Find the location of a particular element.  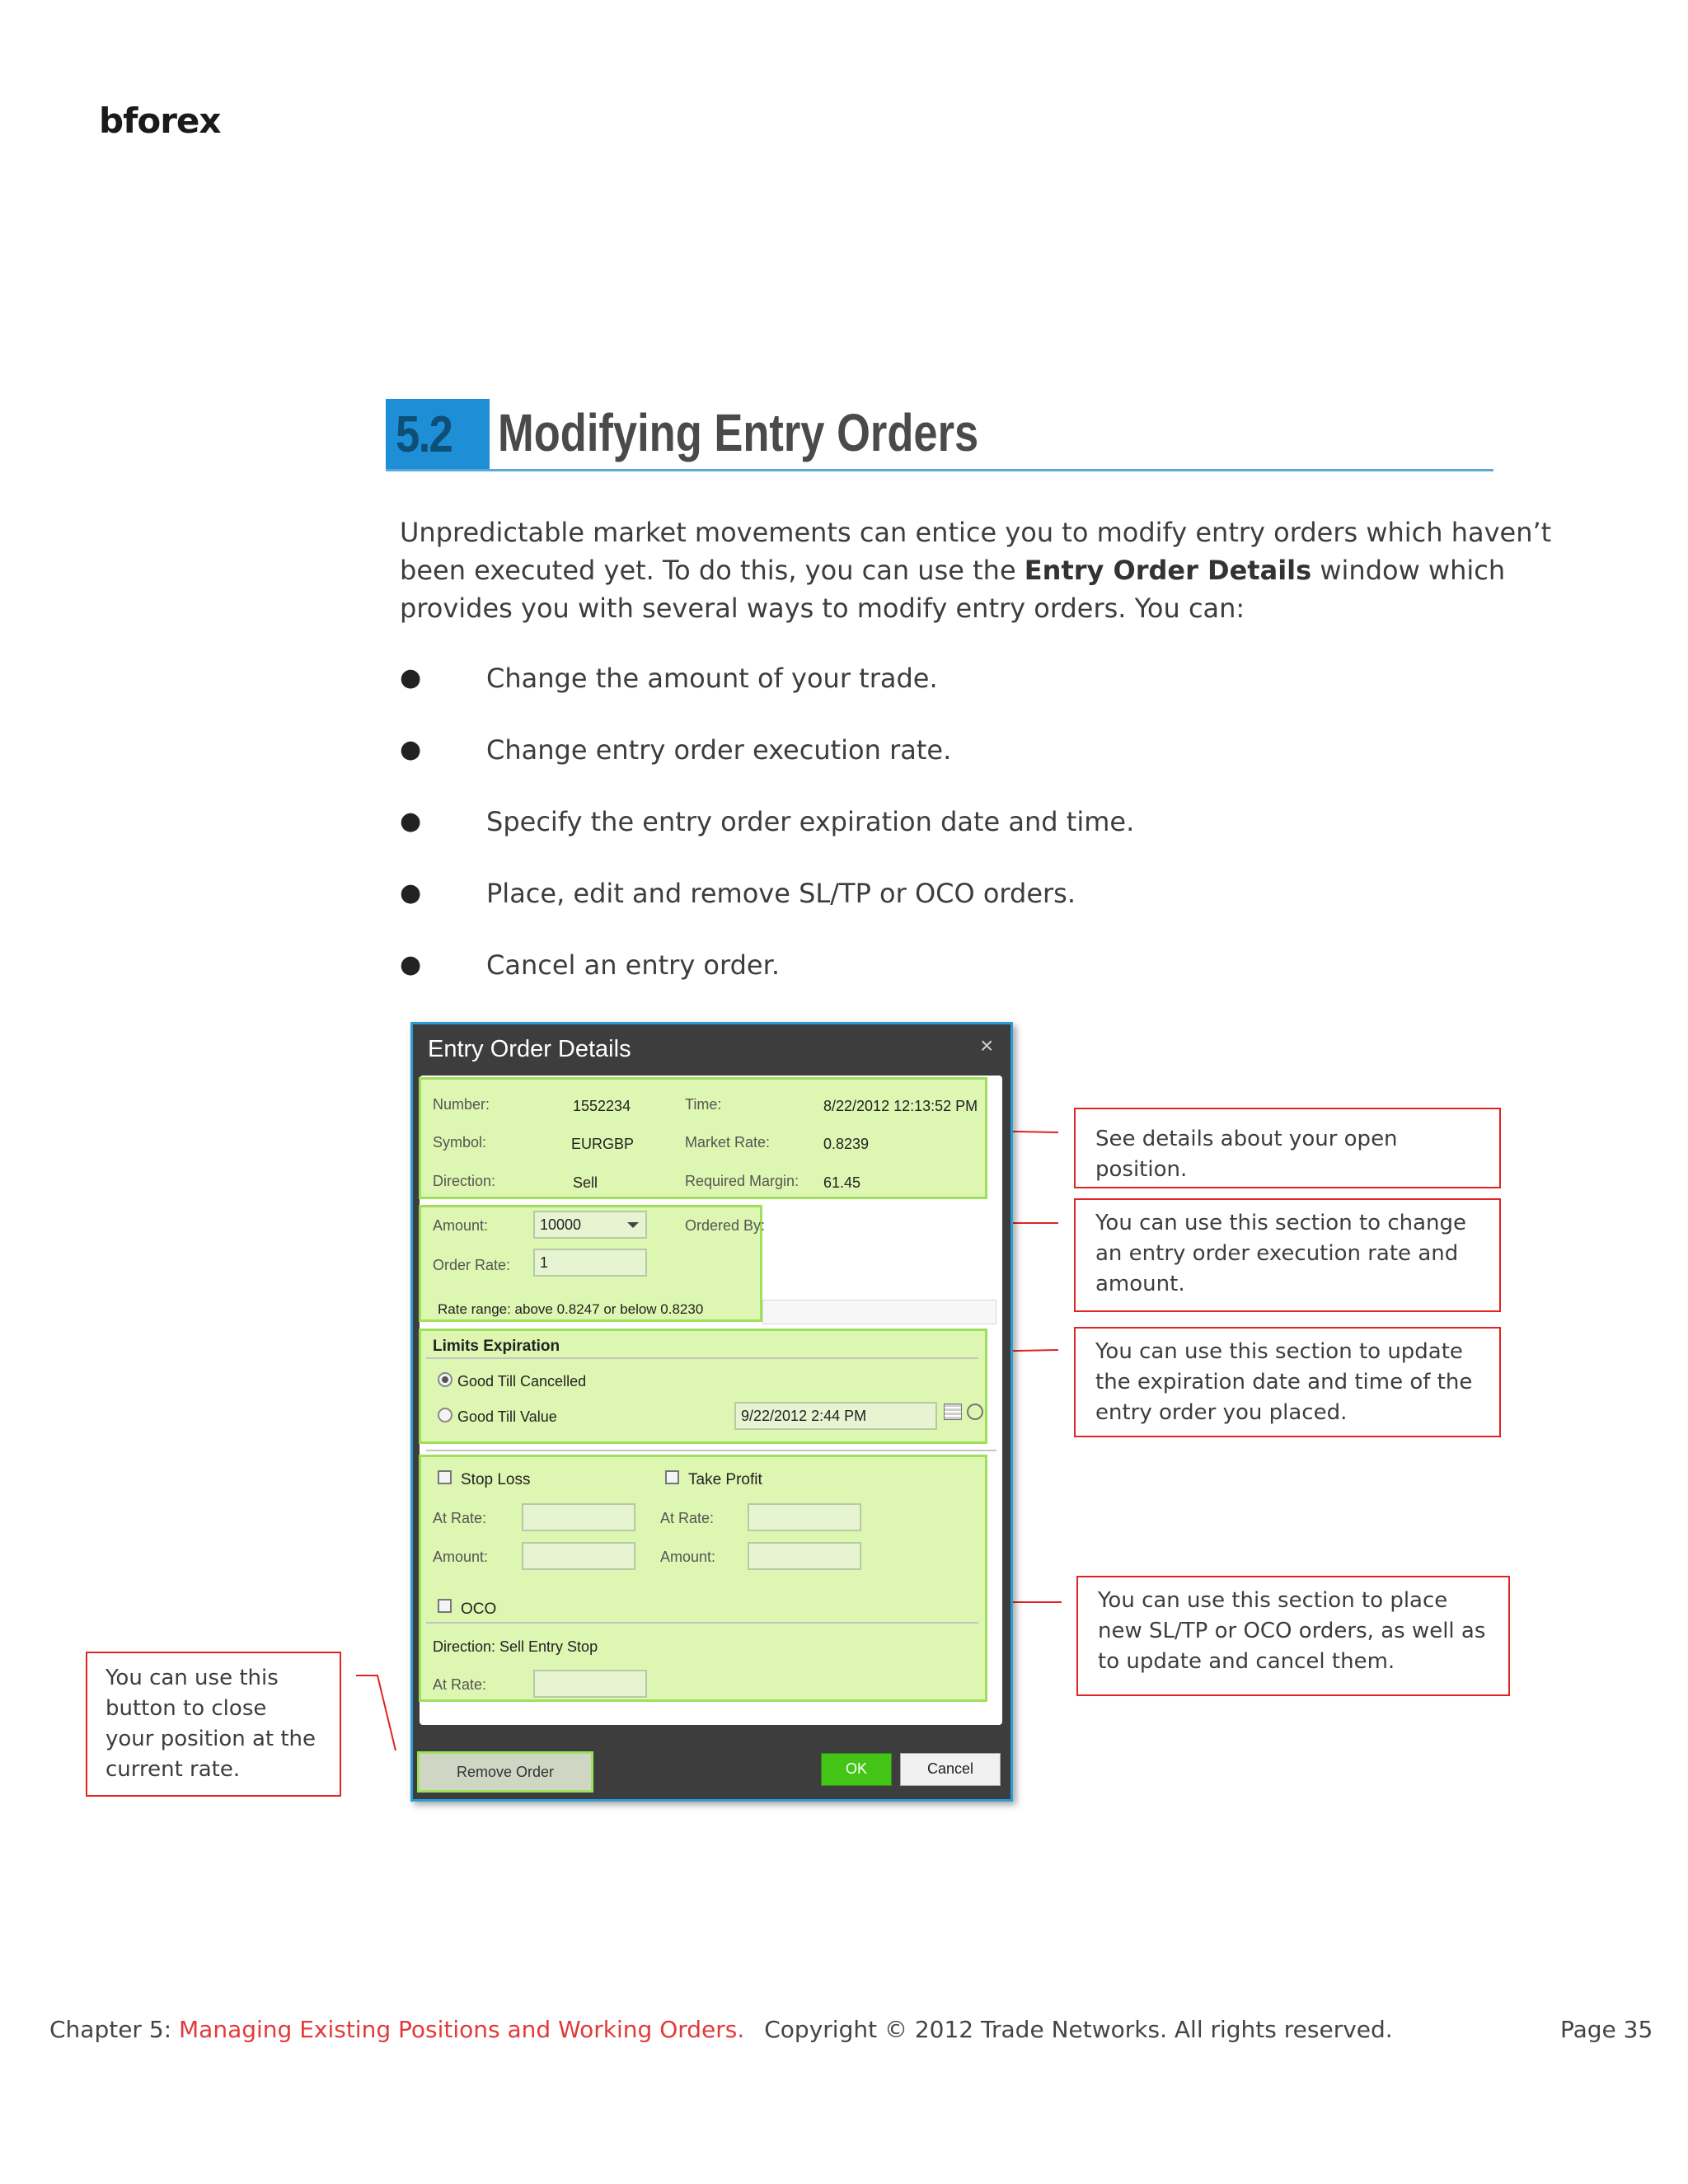

direction-label: Direction: is located at coordinates (465, 1181).